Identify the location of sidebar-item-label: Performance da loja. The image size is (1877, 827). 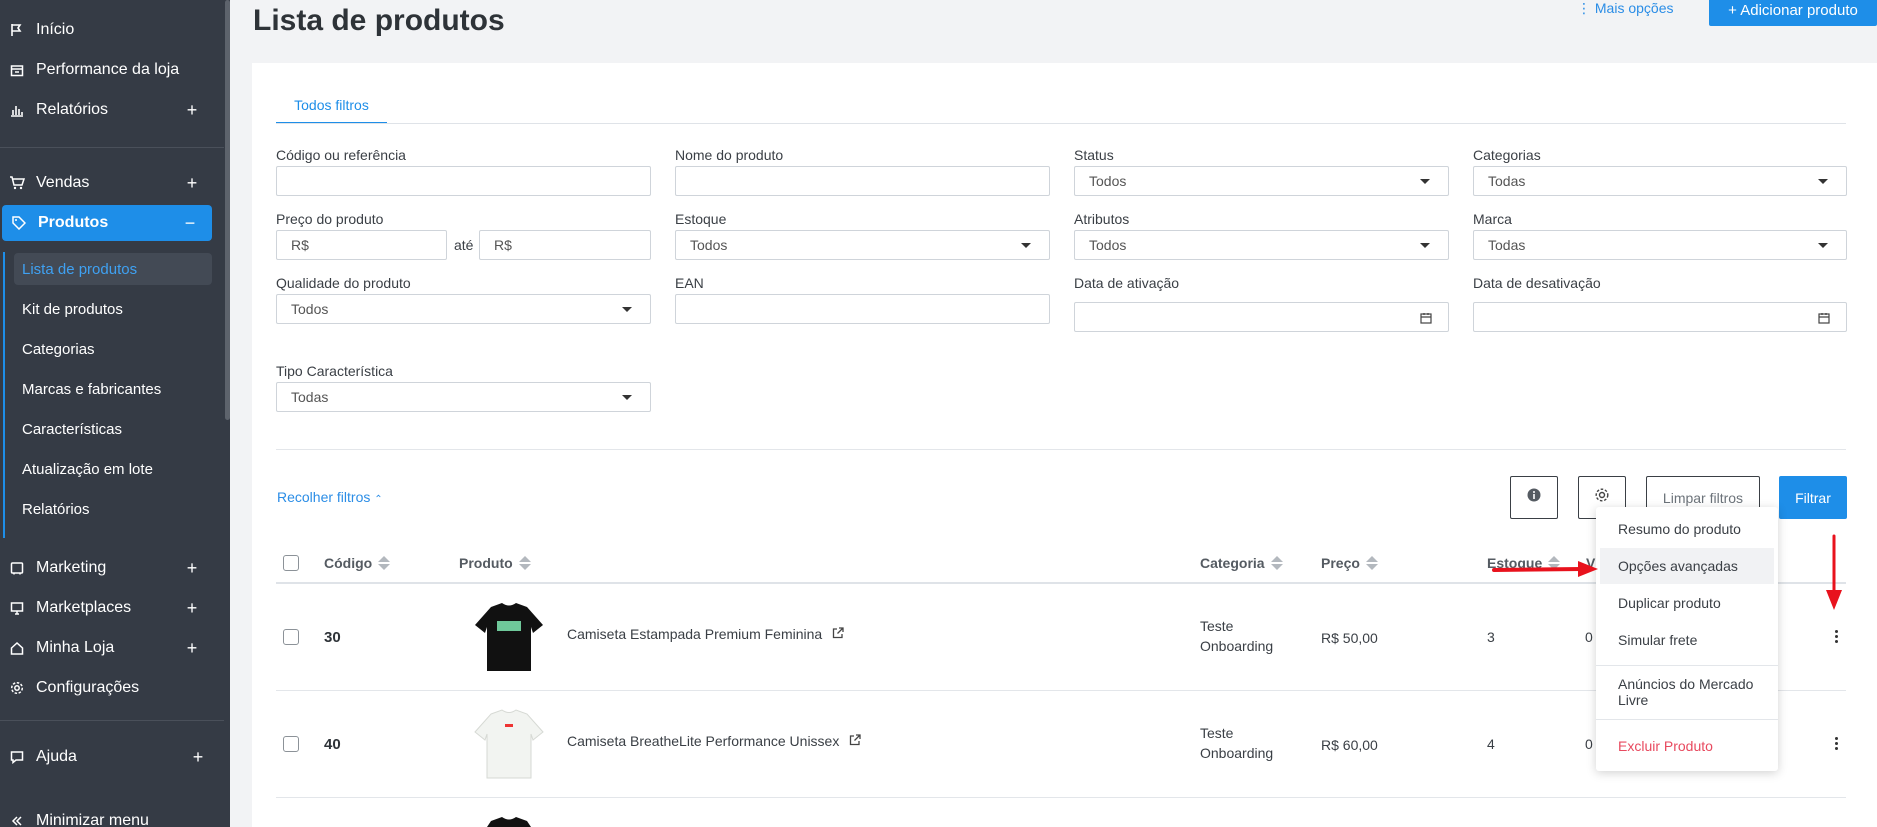
(108, 69).